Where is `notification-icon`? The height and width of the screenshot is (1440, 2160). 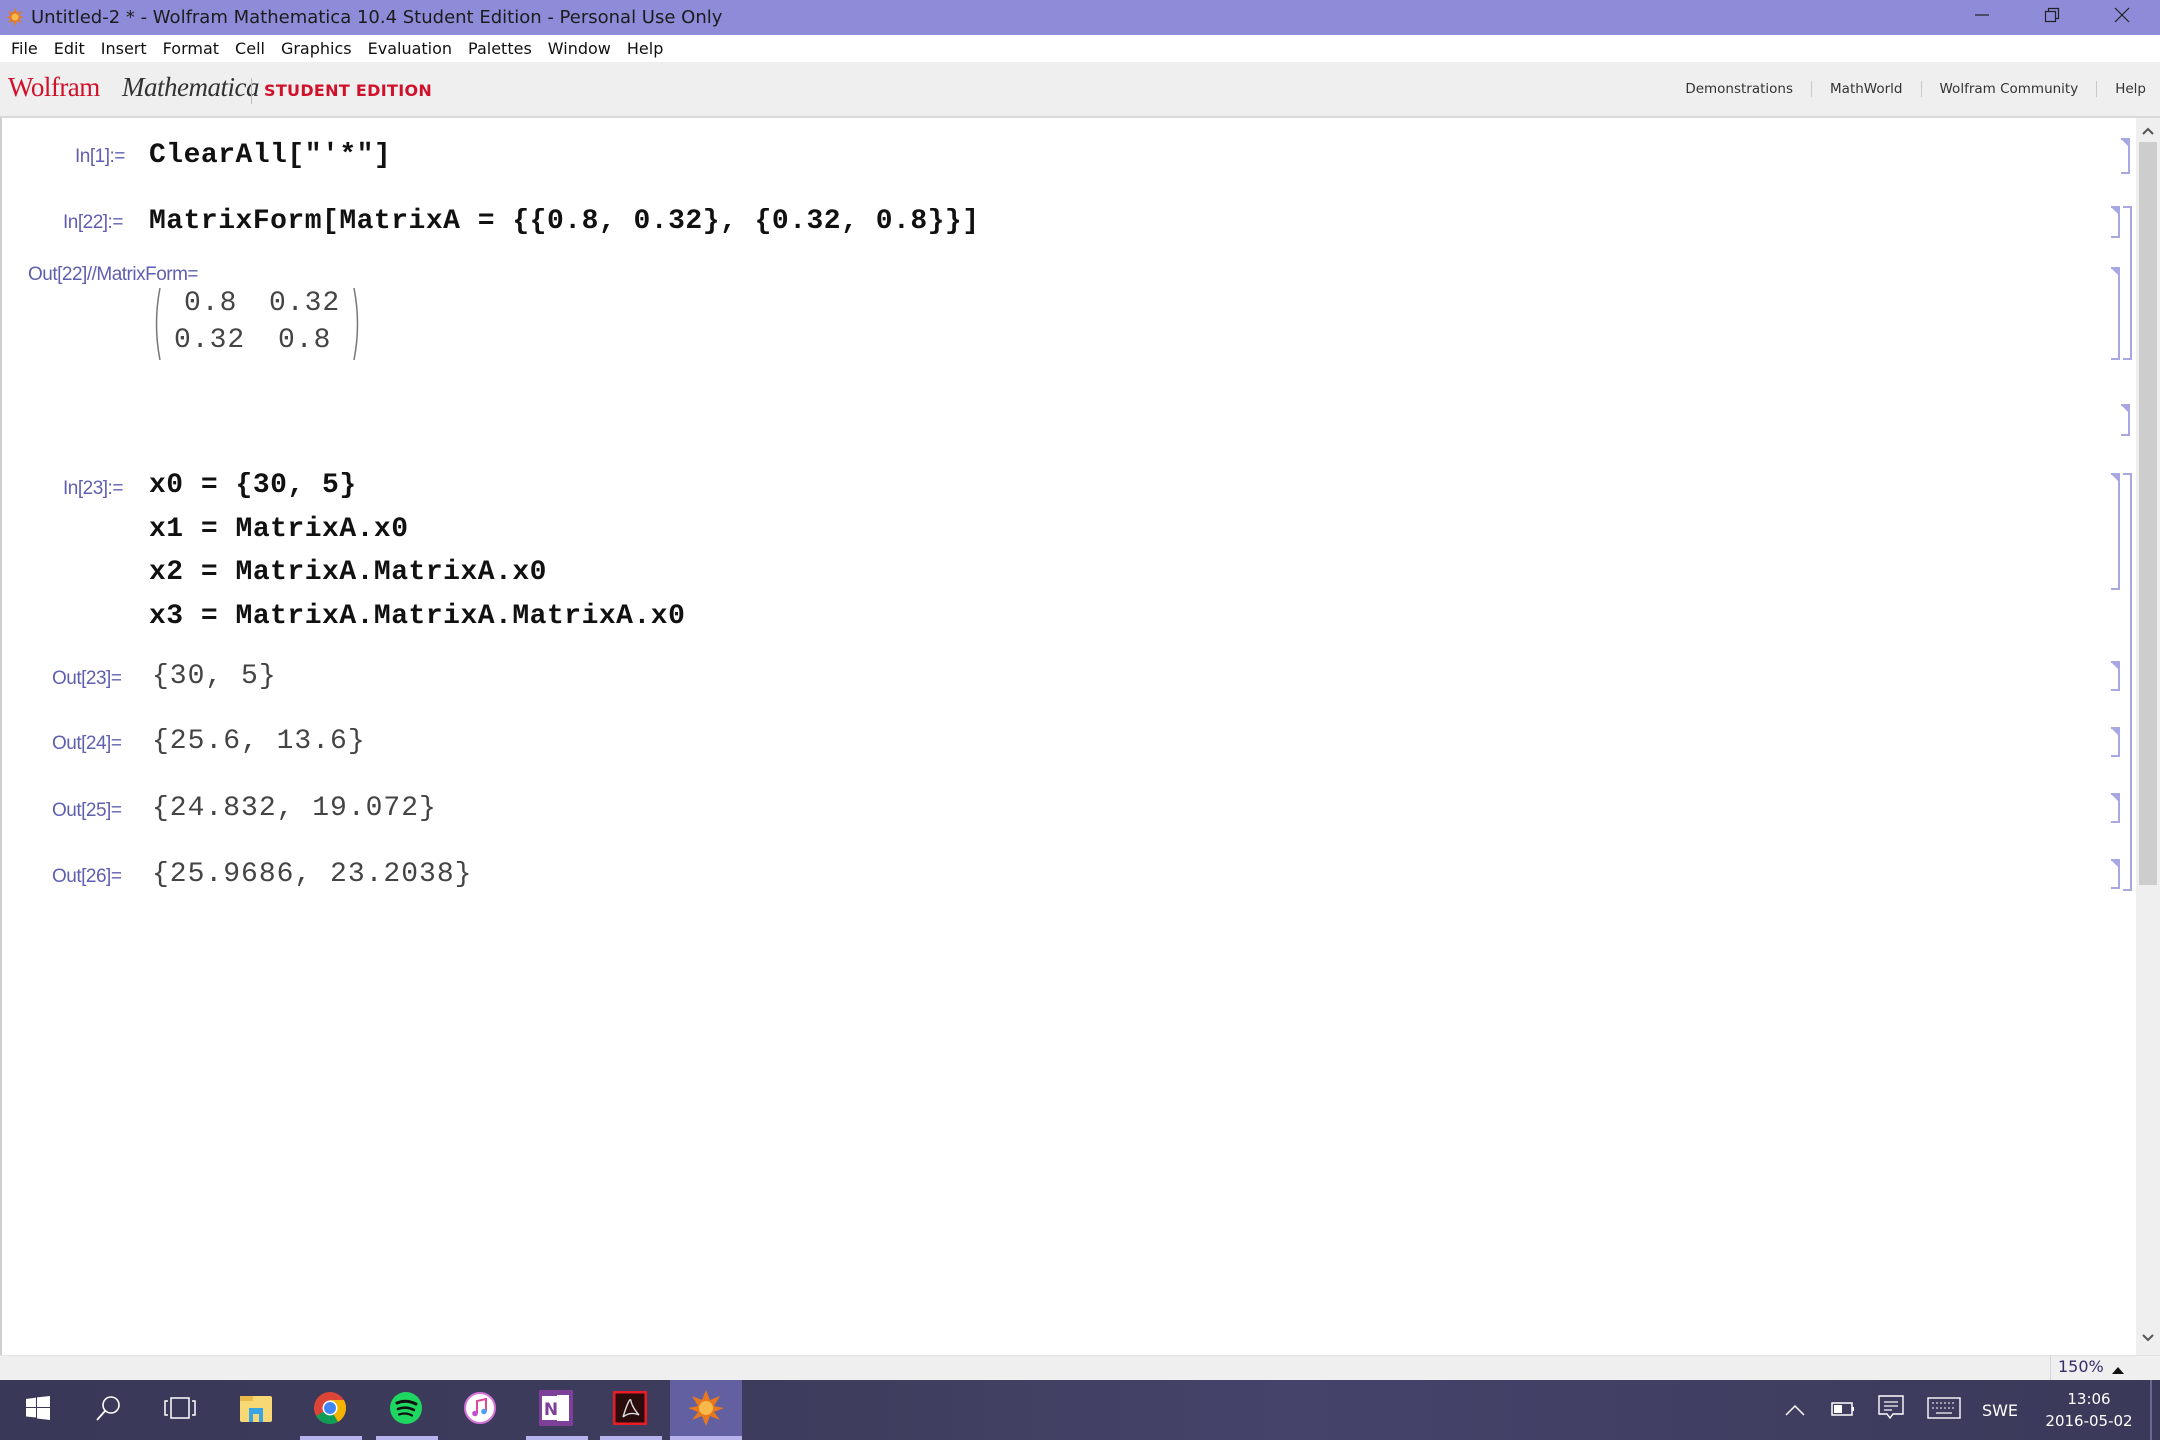
notification-icon is located at coordinates (1891, 1410).